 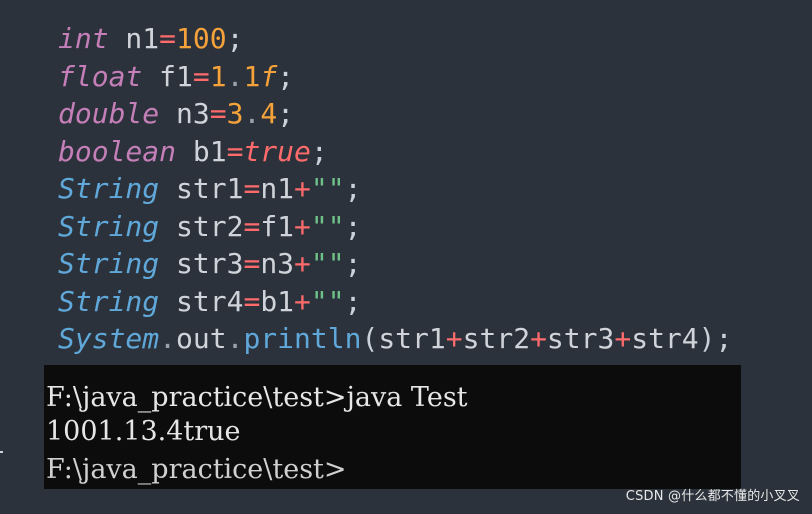 I want to click on watermark: CSDN @什么都不懂的小叉叉, so click(x=712, y=496).